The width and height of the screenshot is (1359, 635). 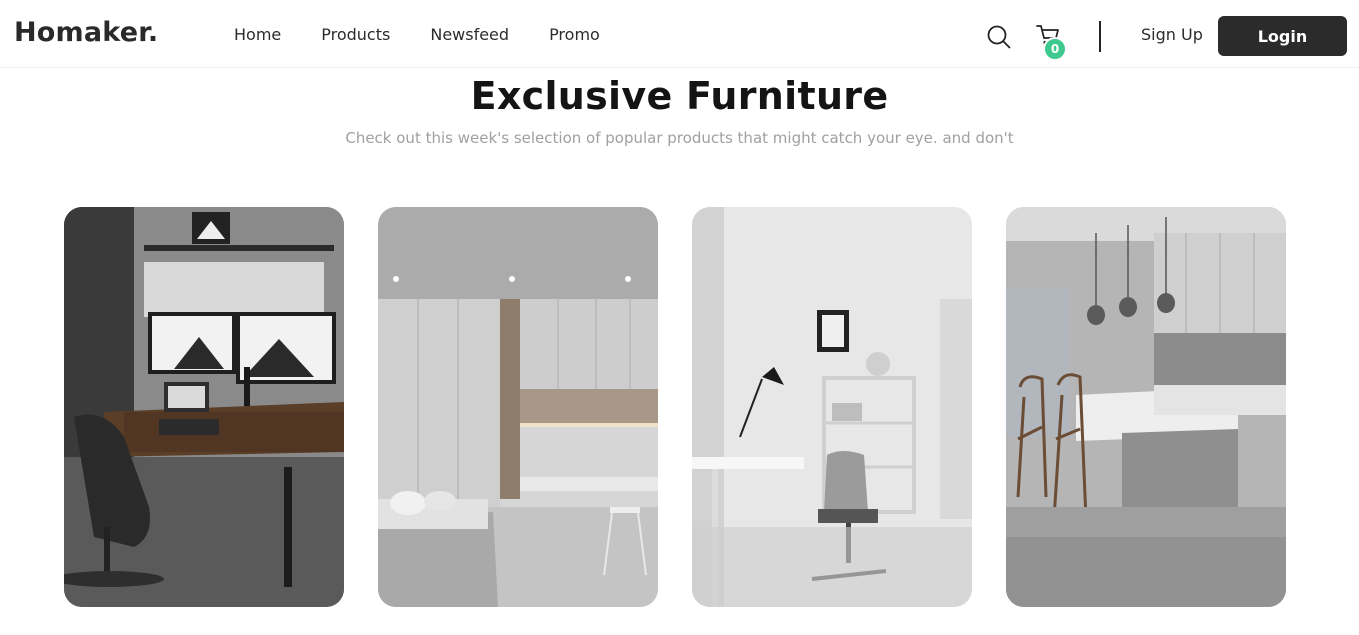 I want to click on search-icon, so click(x=999, y=37).